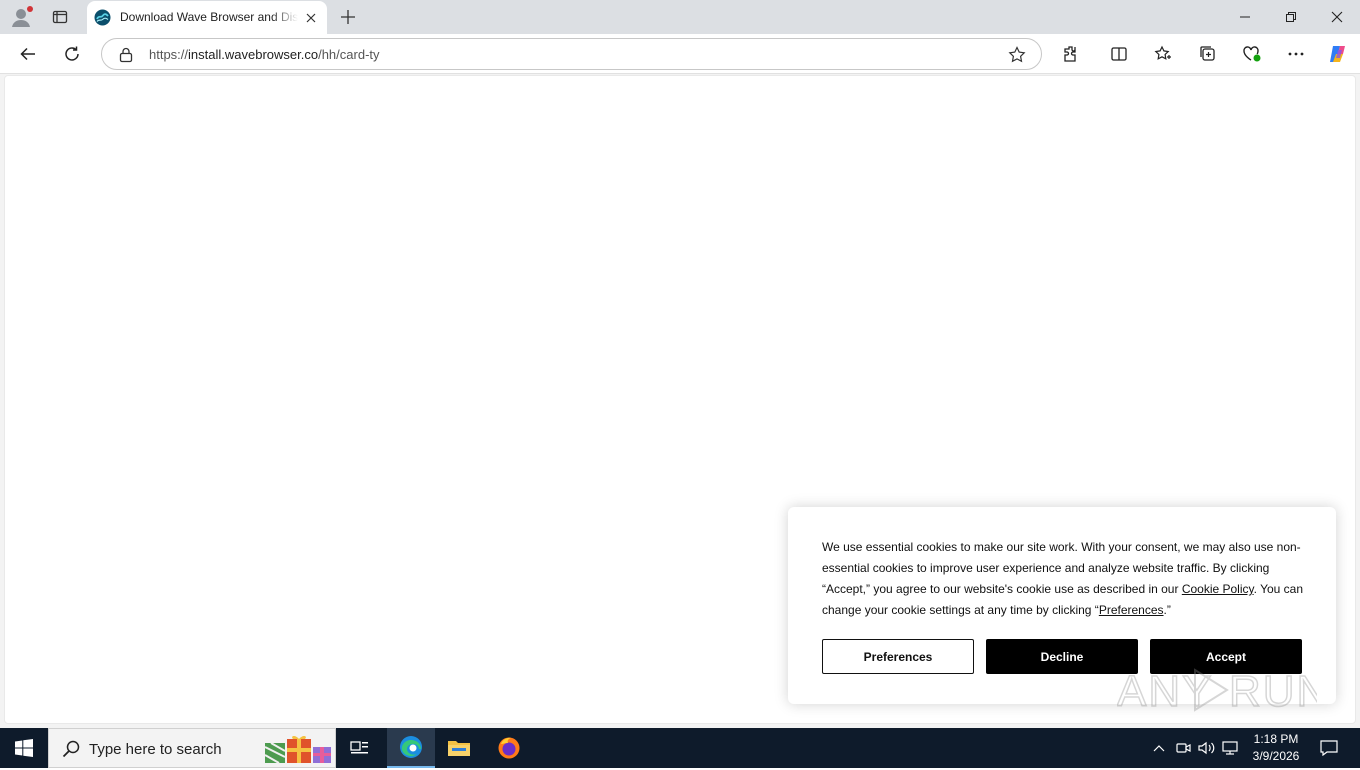 Image resolution: width=1360 pixels, height=770 pixels. I want to click on cookie-text-3: .”, so click(1167, 610).